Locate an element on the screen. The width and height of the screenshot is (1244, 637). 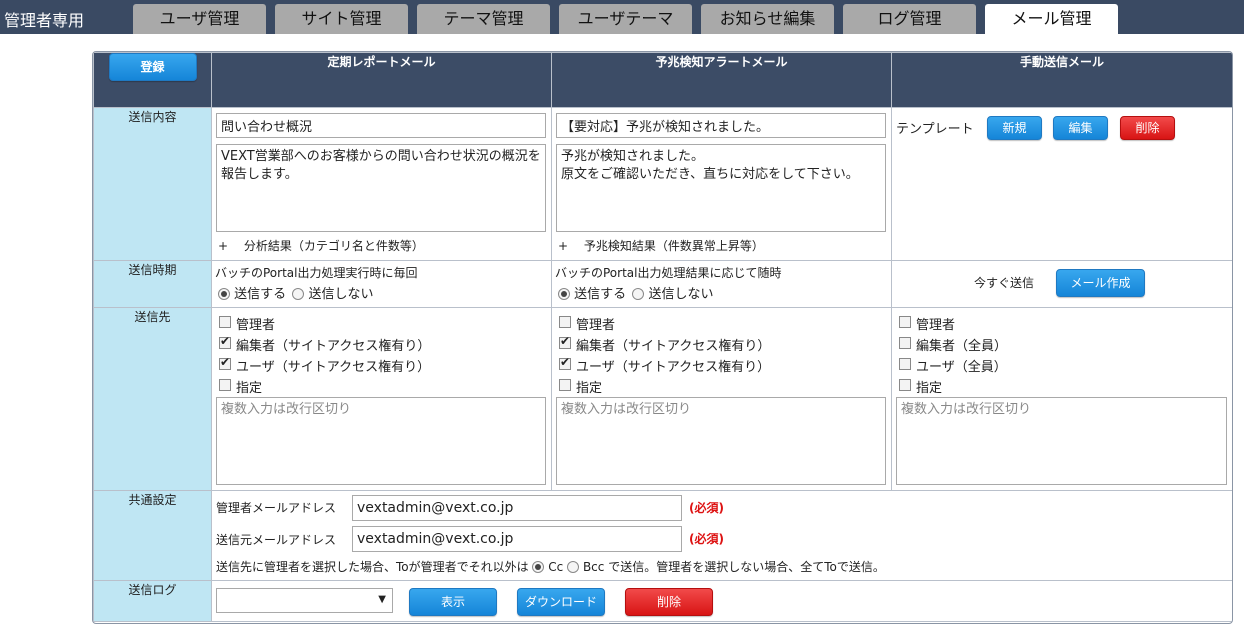
cc-radio is located at coordinates (538, 567).